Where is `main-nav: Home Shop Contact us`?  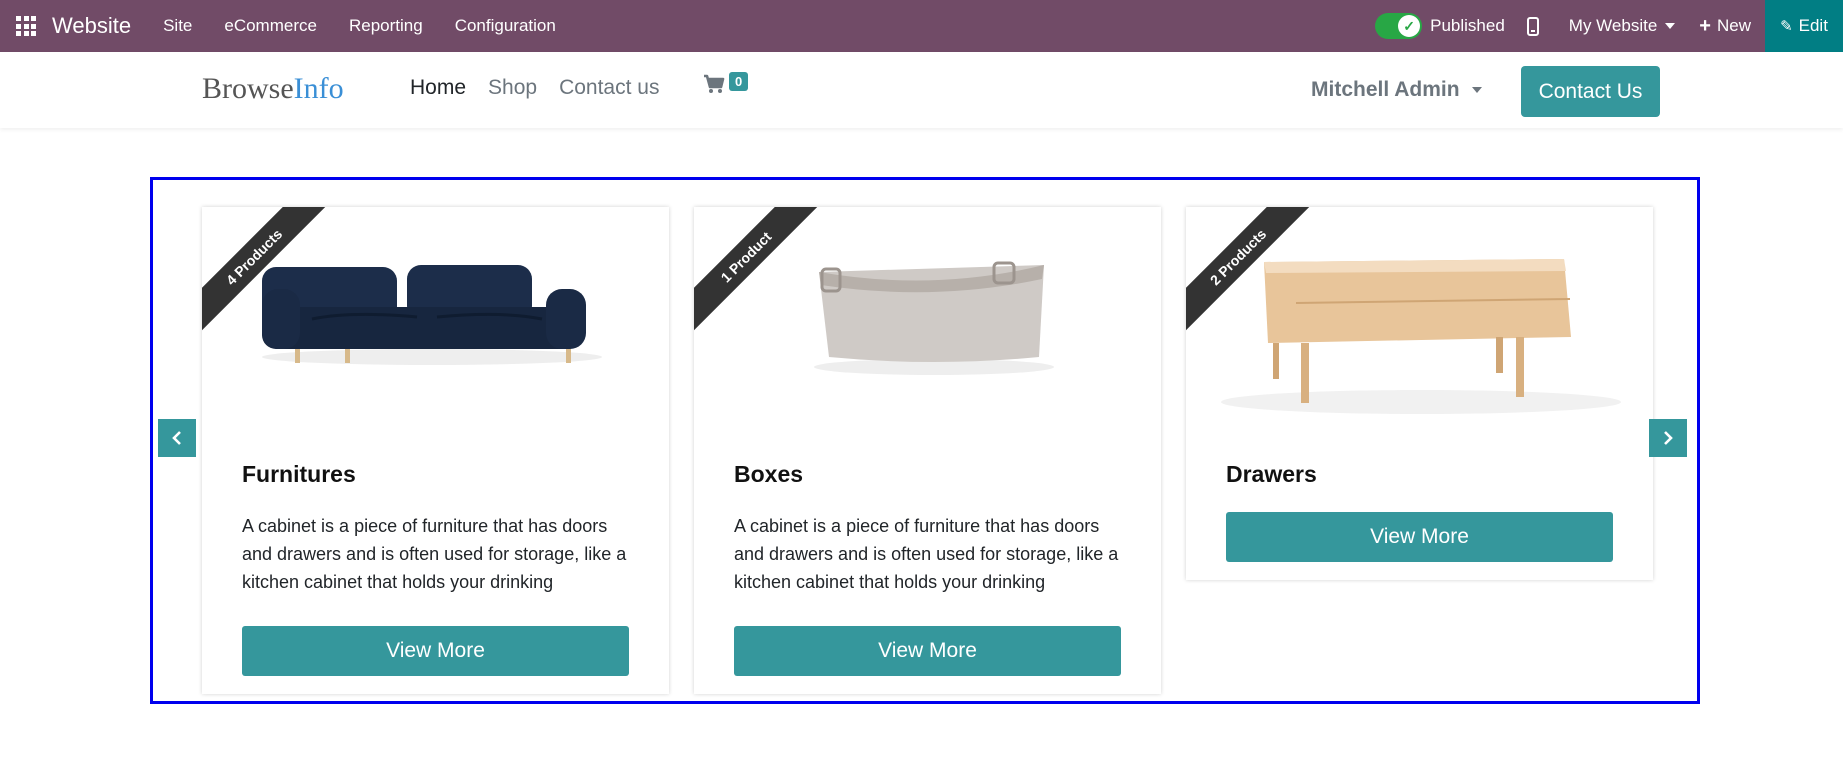 main-nav: Home Shop Contact us is located at coordinates (545, 88).